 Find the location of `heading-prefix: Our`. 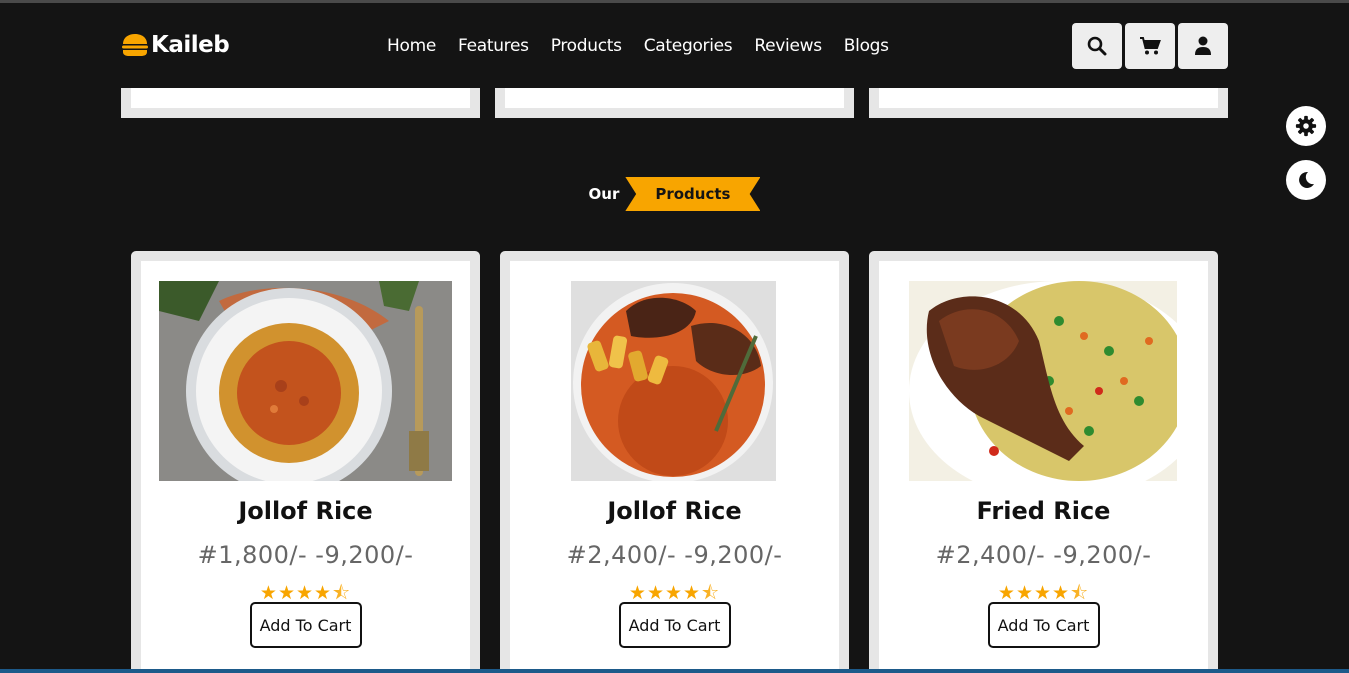

heading-prefix: Our is located at coordinates (604, 194).